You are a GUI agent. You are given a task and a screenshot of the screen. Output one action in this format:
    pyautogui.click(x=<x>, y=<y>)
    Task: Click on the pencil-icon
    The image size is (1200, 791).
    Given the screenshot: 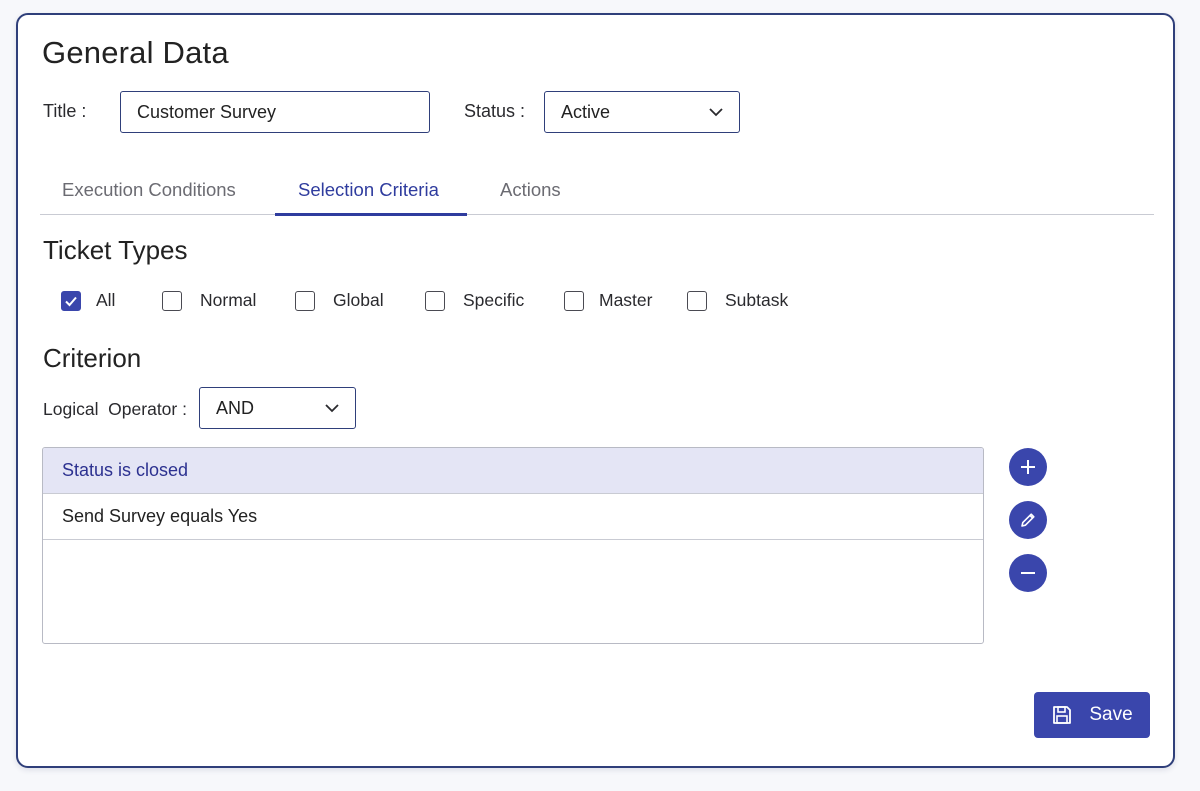 What is the action you would take?
    pyautogui.click(x=1028, y=520)
    